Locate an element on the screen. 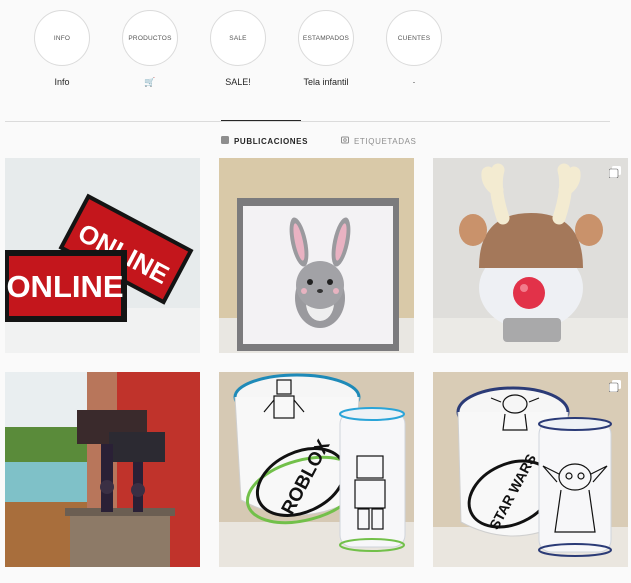 Image resolution: width=631 pixels, height=583 pixels. post-online-signs: ONLINE ONLINE is located at coordinates (102, 255).